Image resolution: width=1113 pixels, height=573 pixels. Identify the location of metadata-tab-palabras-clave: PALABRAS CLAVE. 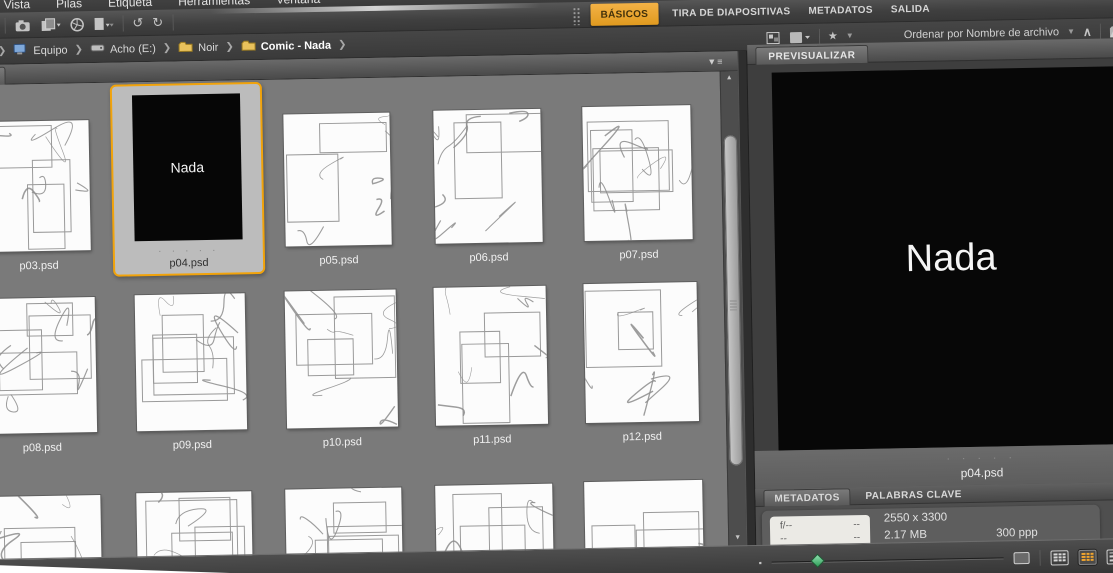
(913, 495).